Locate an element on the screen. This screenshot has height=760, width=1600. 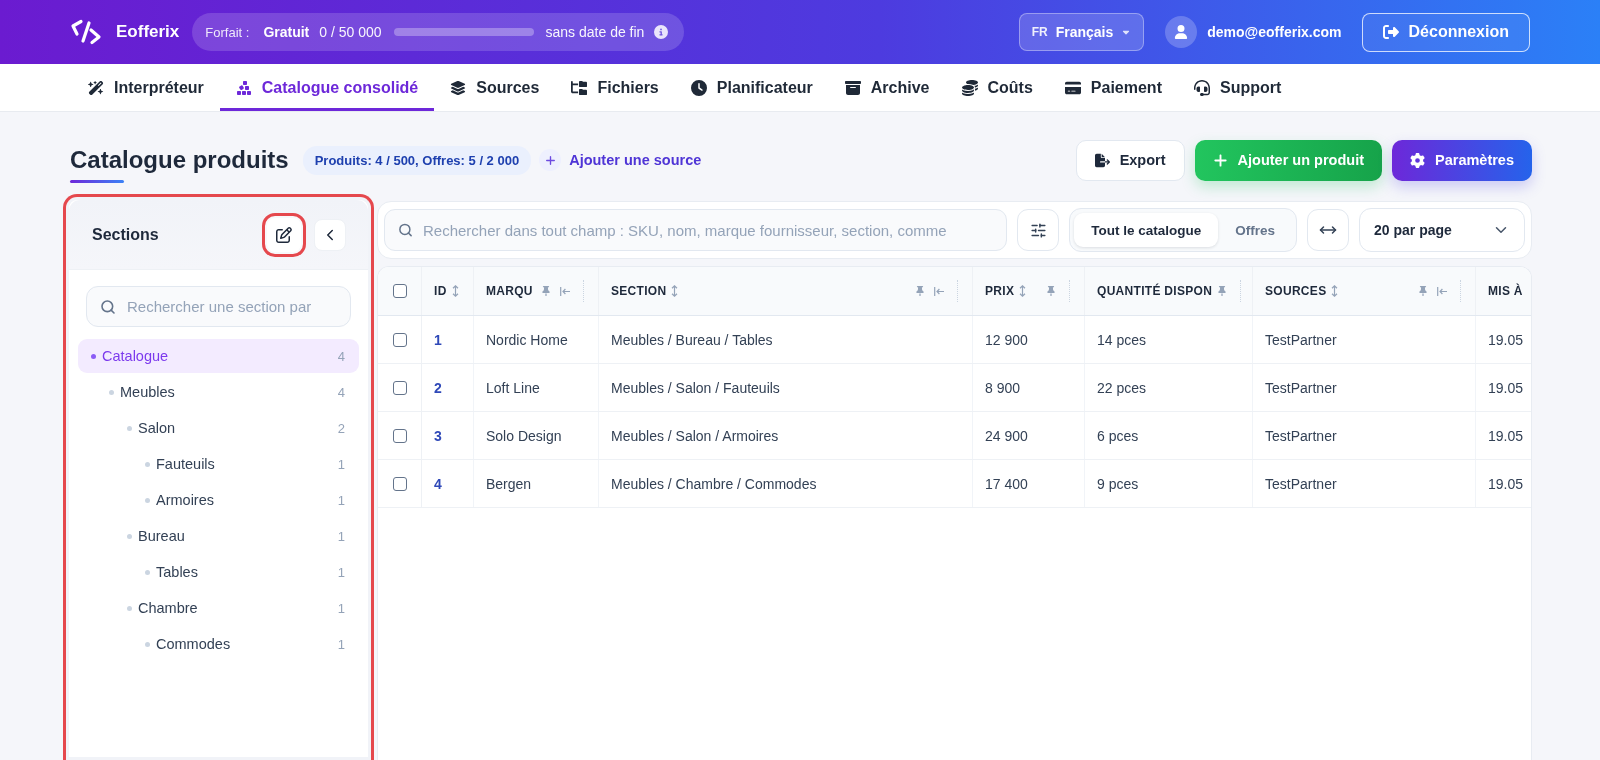
id-link: 3 is located at coordinates (438, 435).